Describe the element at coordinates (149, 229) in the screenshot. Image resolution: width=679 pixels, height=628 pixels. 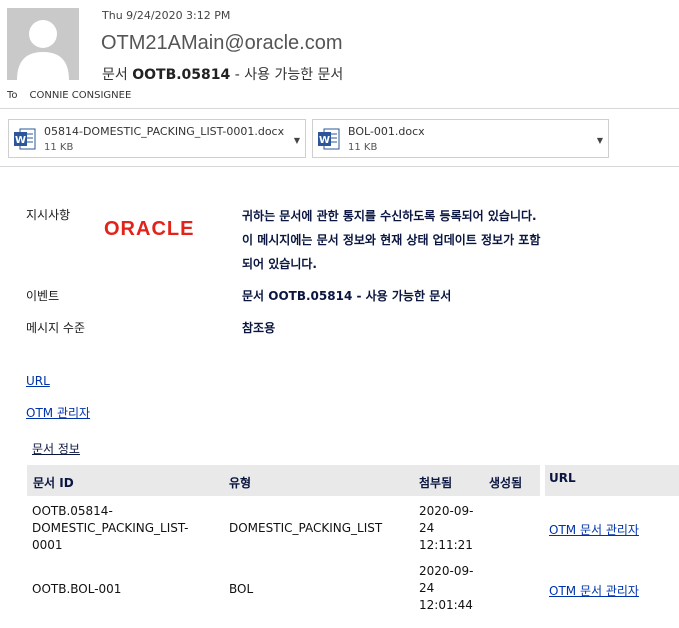
I see `oracle-logo-text: ORACLE` at that location.